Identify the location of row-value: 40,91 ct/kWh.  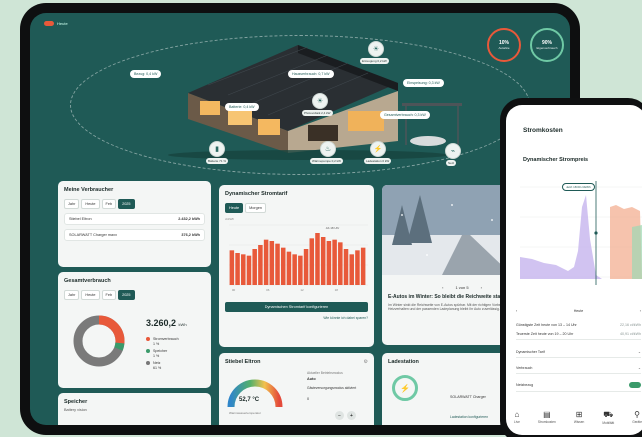
(630, 334).